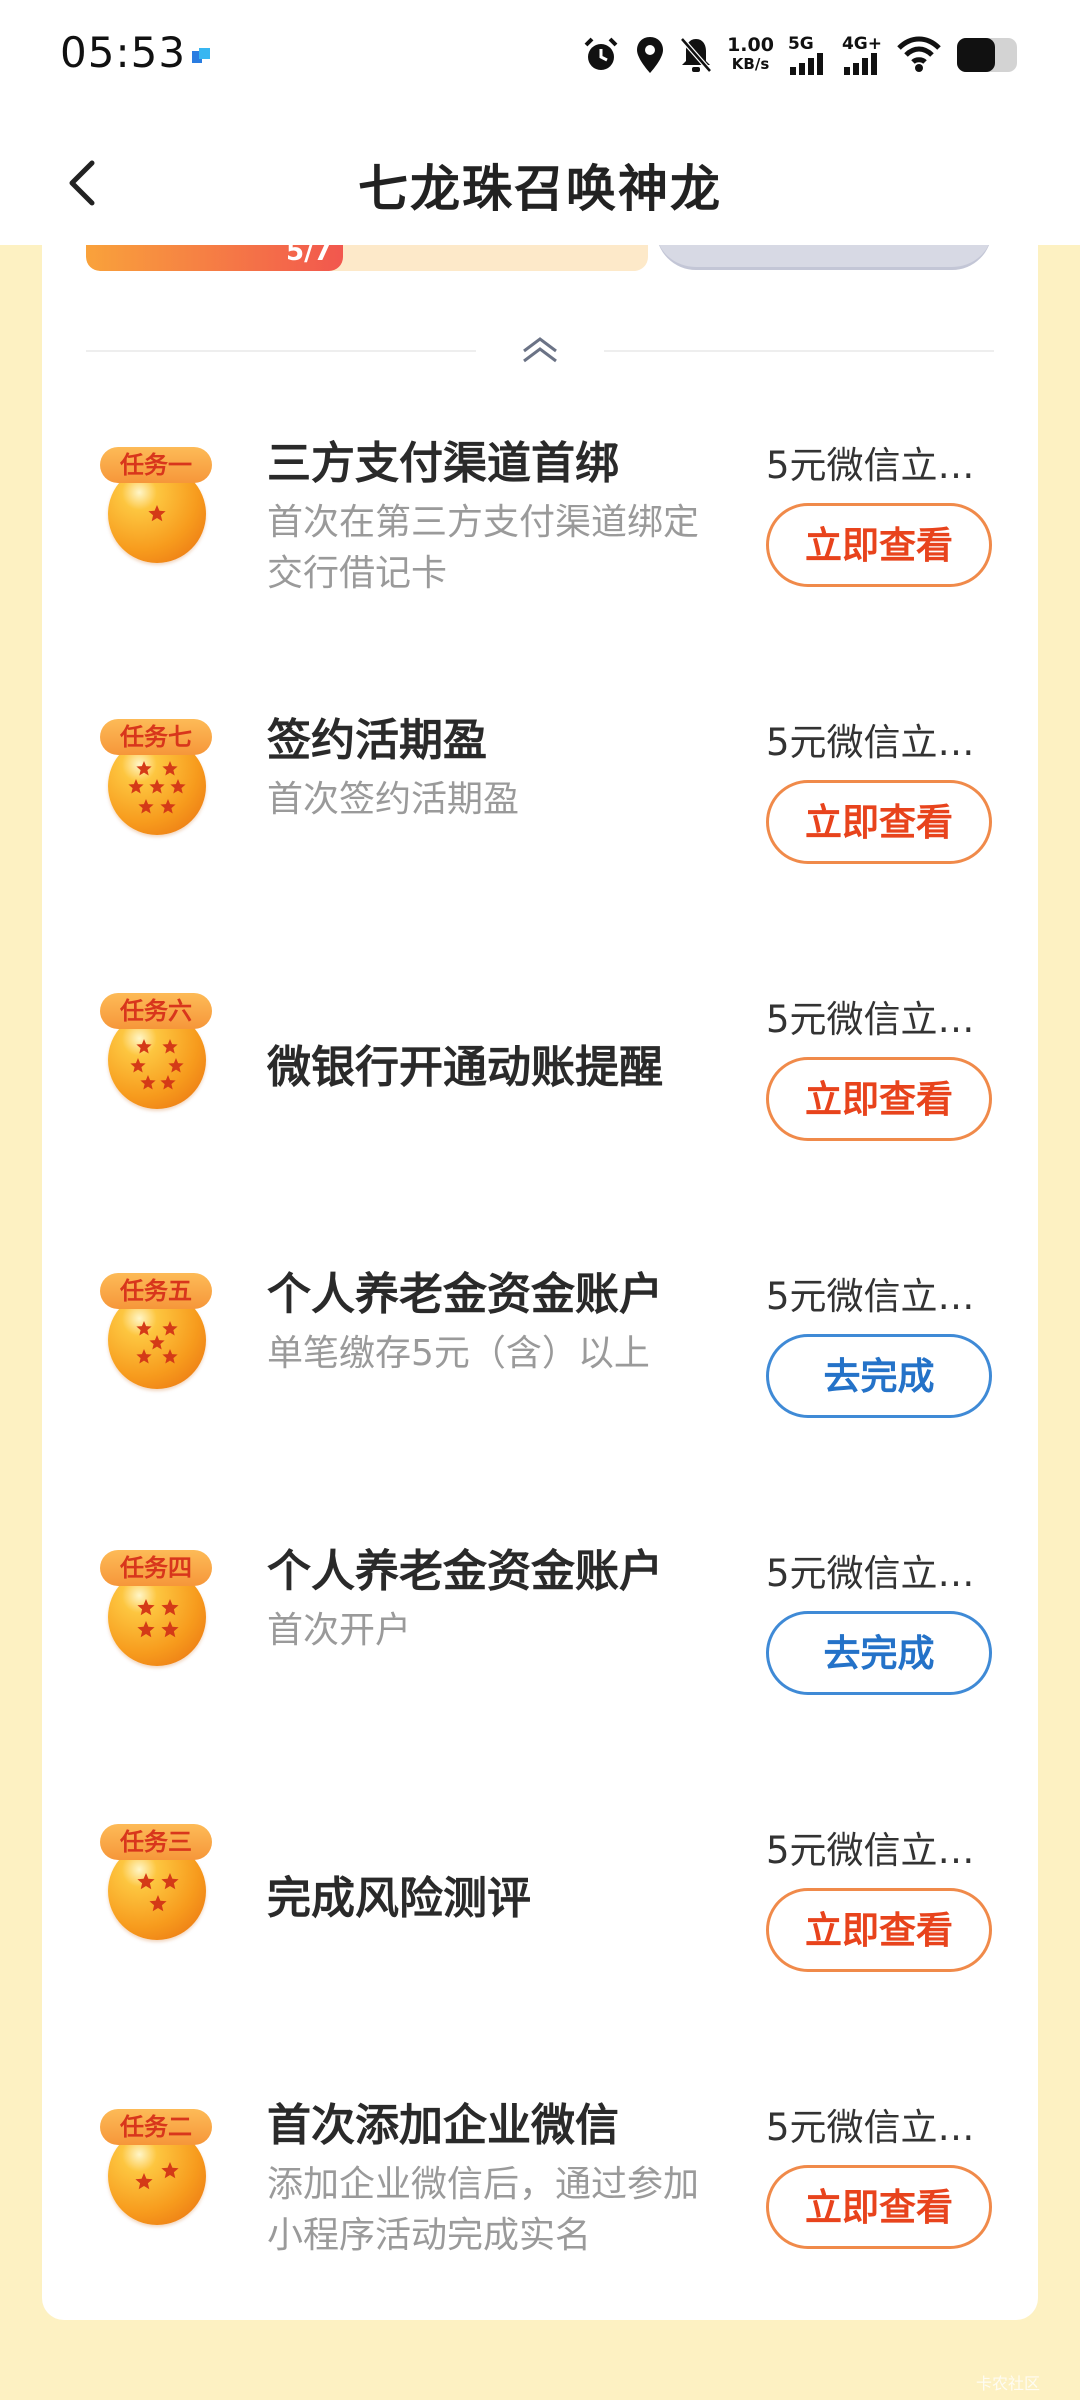 The width and height of the screenshot is (1080, 2400). I want to click on task-row: 任务五 个人养老金资金账户单笔缴存5元（含）以上 5元微信立减金去完成, so click(540, 1361).